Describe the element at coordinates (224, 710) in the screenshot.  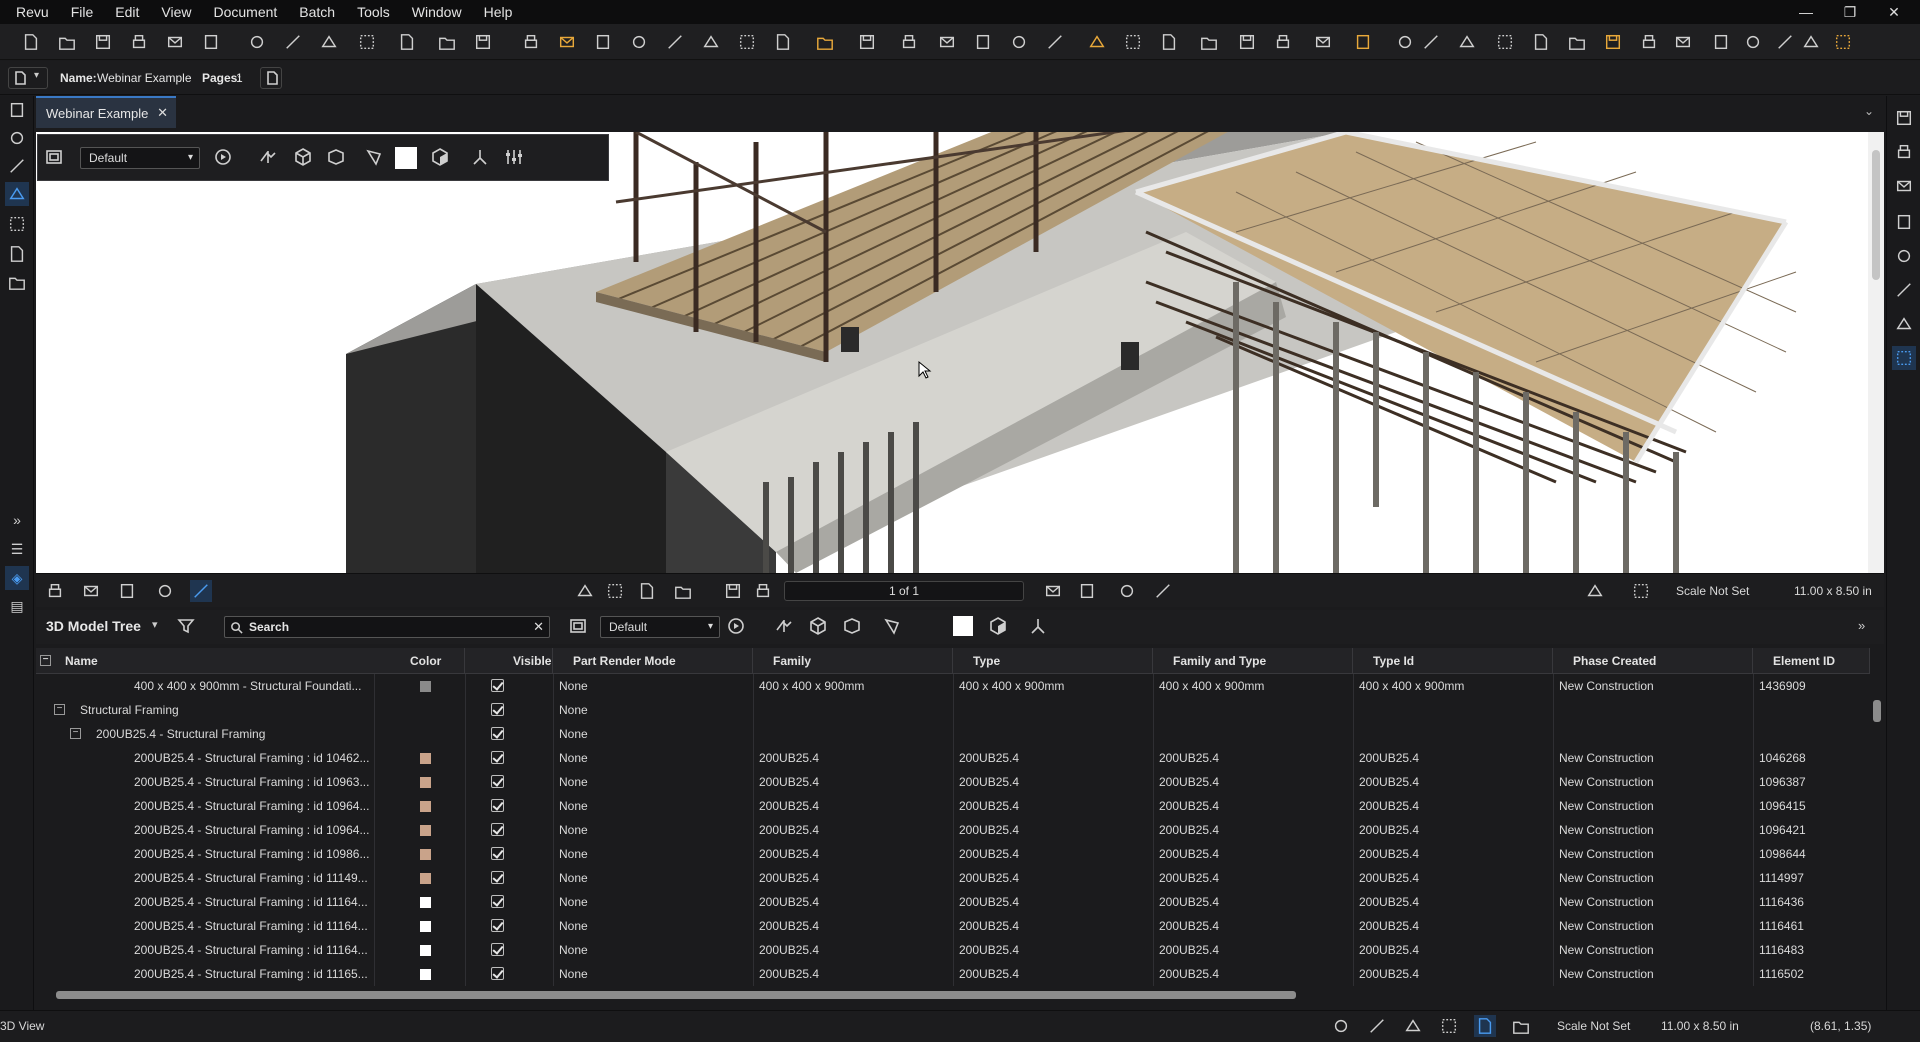
I see `row-name: Structural Framing` at that location.